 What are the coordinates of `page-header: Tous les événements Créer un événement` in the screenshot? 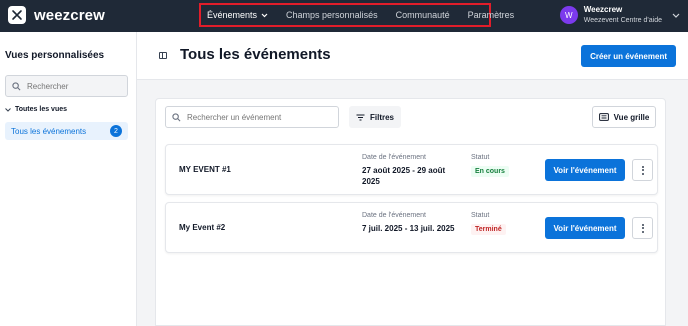 It's located at (412, 56).